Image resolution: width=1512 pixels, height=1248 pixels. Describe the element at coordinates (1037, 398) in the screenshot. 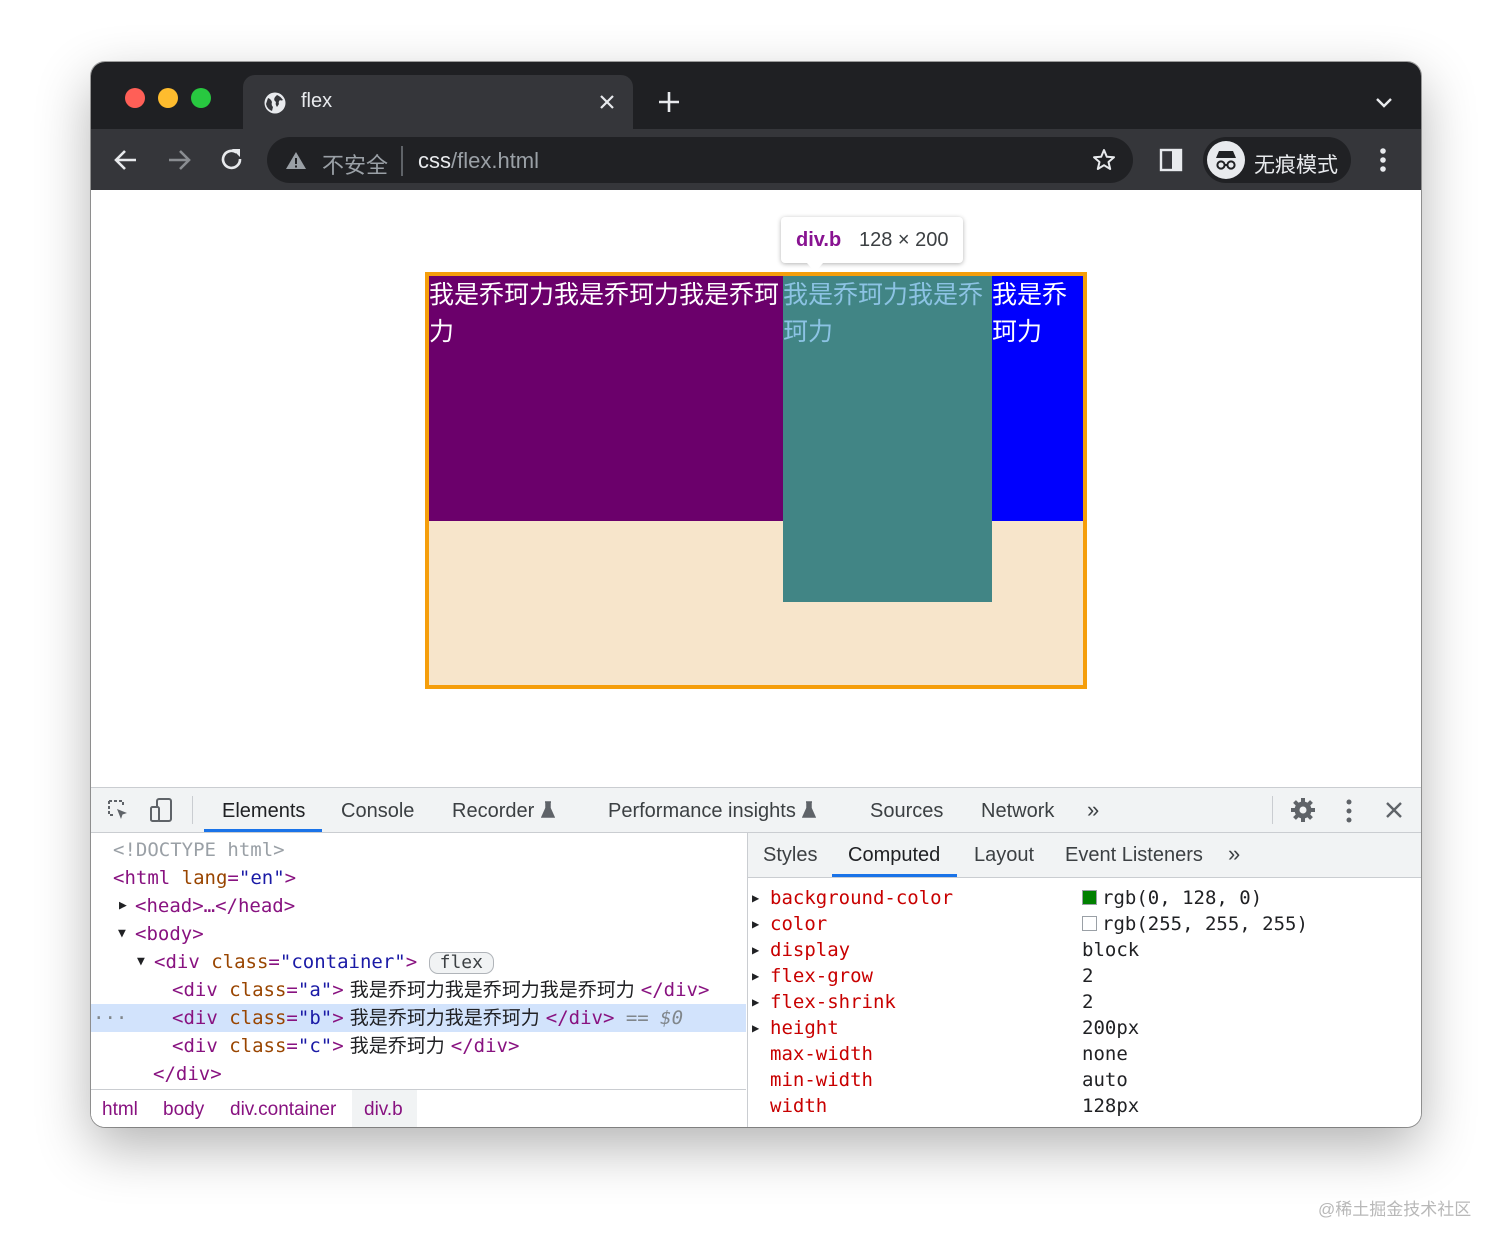

I see `box-c: 我是乔珂力` at that location.